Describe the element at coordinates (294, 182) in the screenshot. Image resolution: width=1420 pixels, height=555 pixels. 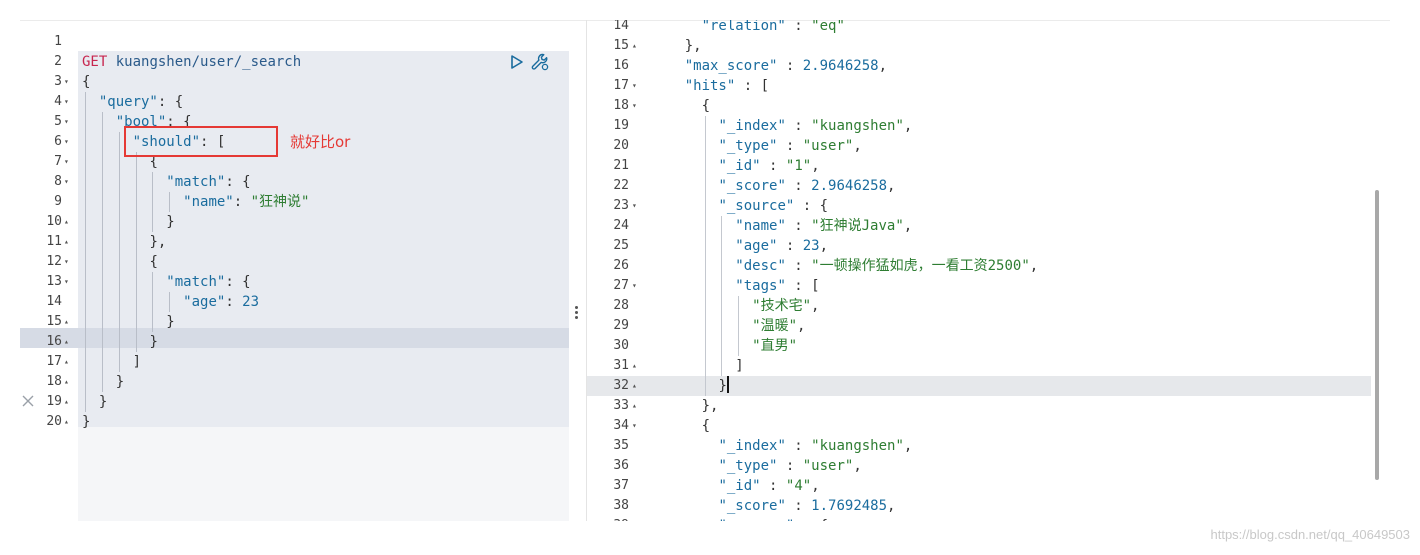
I see `request-line: 8 ▾ "match": {` at that location.